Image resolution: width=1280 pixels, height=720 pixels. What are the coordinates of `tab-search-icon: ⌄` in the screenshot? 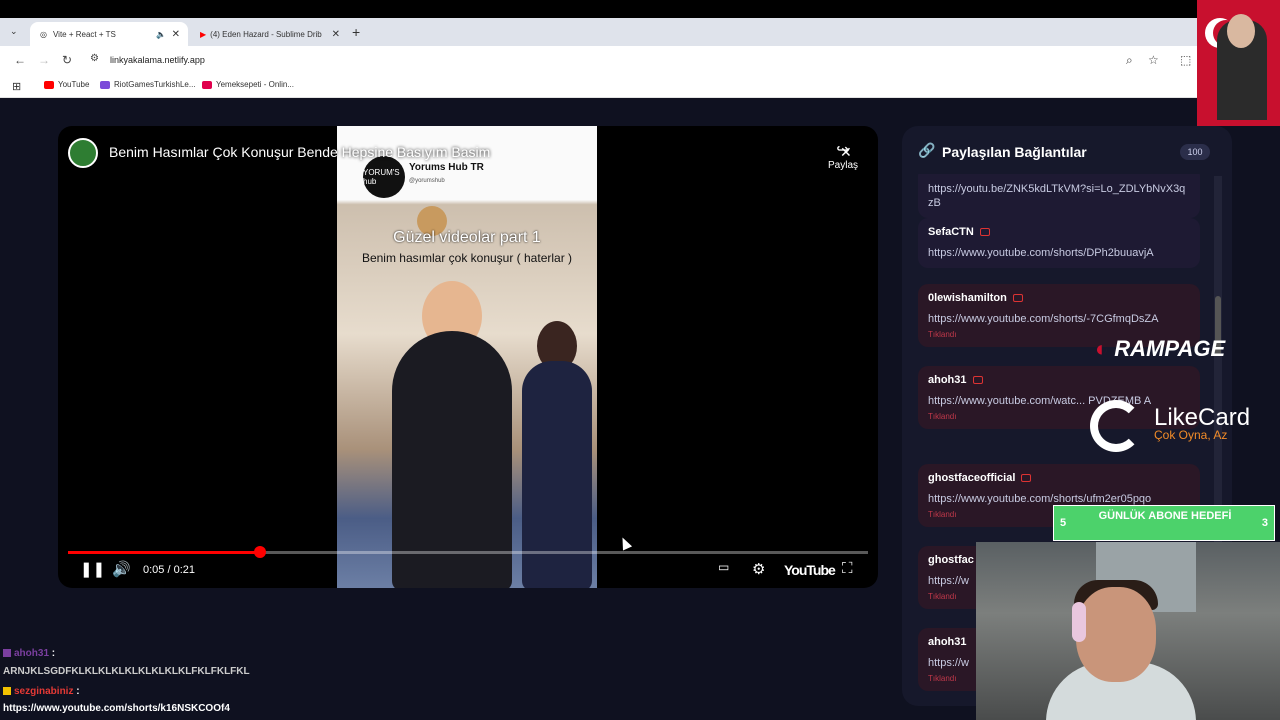 It's located at (14, 31).